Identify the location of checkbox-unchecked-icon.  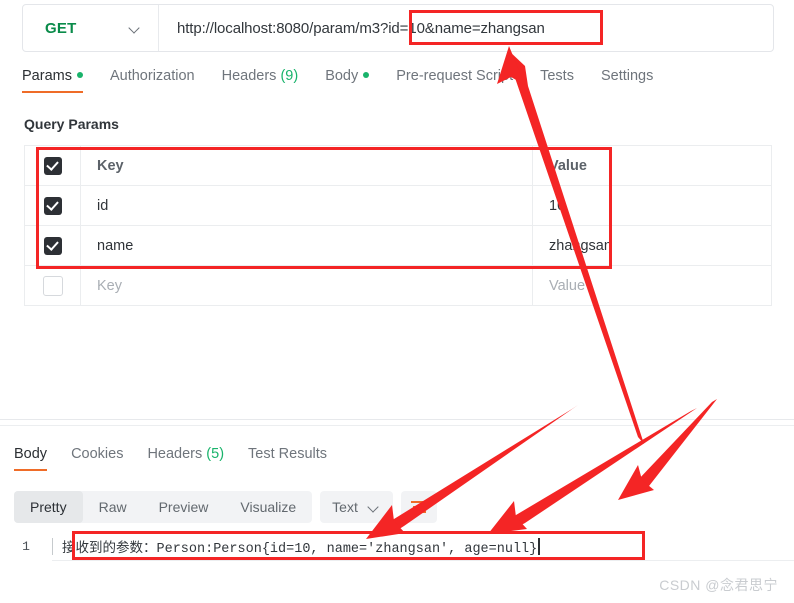
(52, 285).